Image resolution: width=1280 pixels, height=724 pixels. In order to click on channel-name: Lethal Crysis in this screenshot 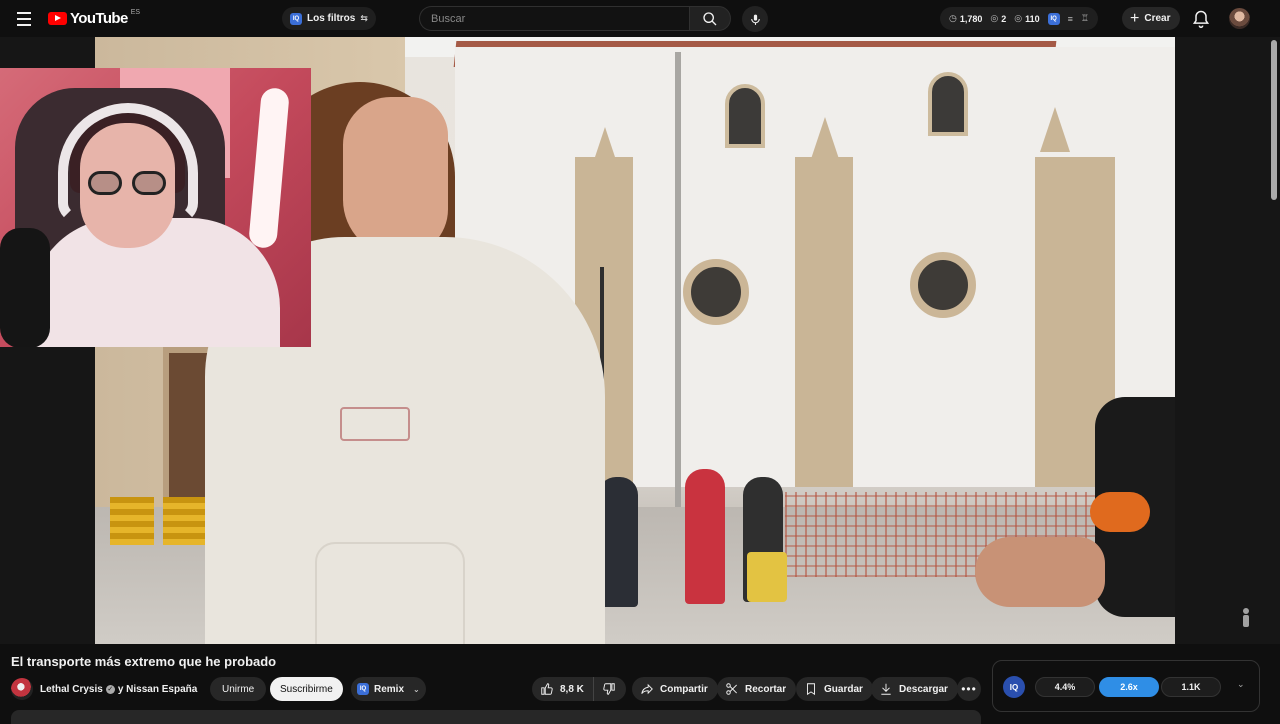, I will do `click(71, 689)`.